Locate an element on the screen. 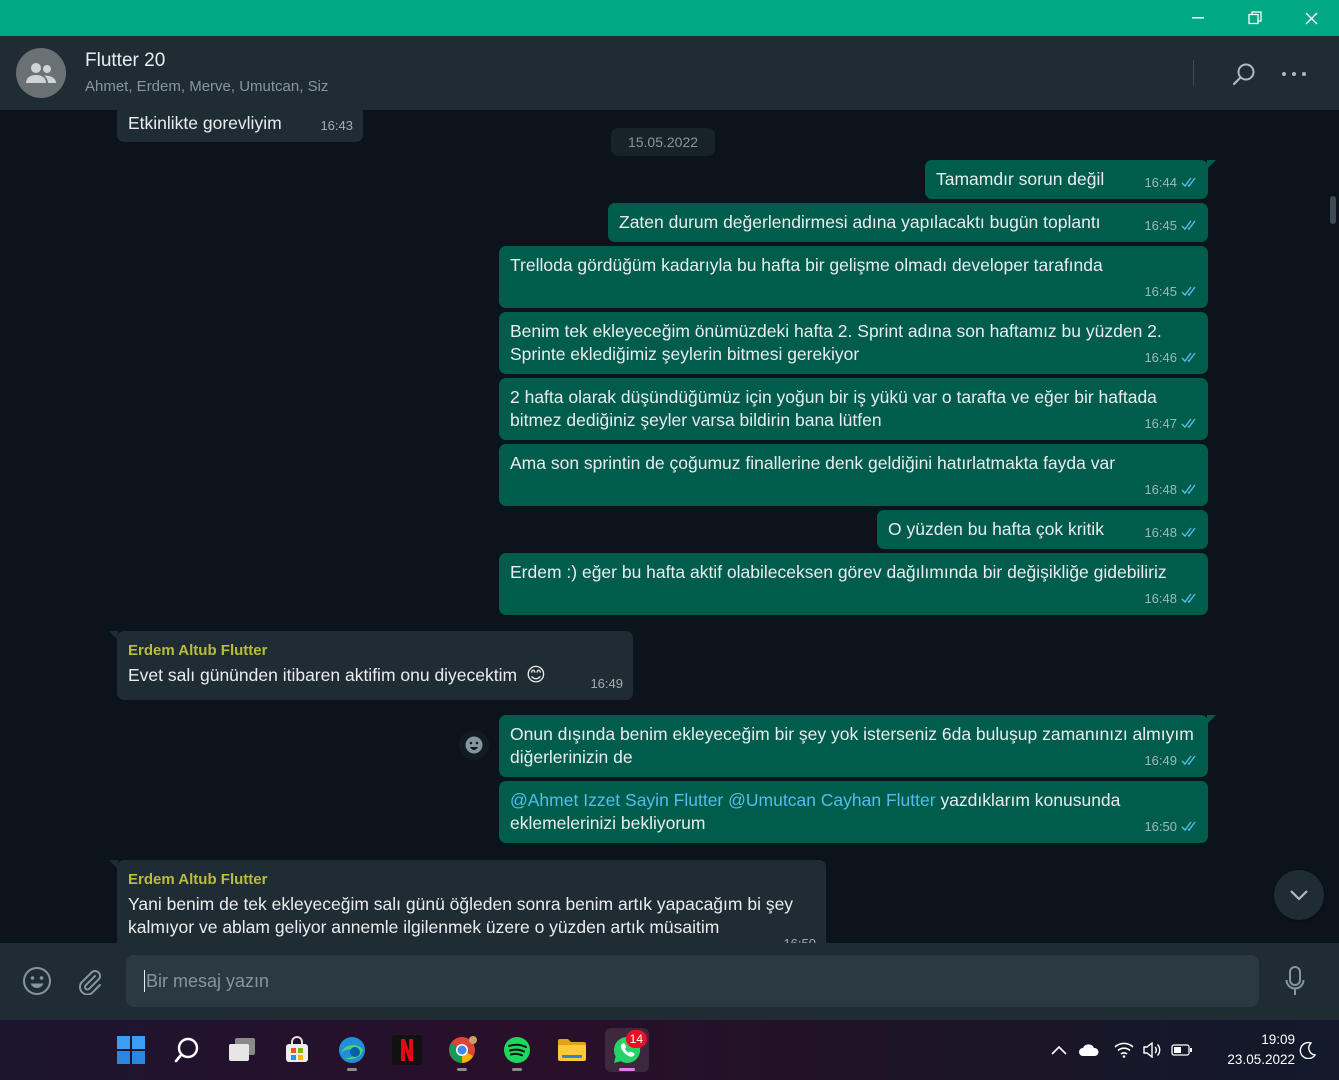 Image resolution: width=1339 pixels, height=1080 pixels. microphone-icon is located at coordinates (1295, 980).